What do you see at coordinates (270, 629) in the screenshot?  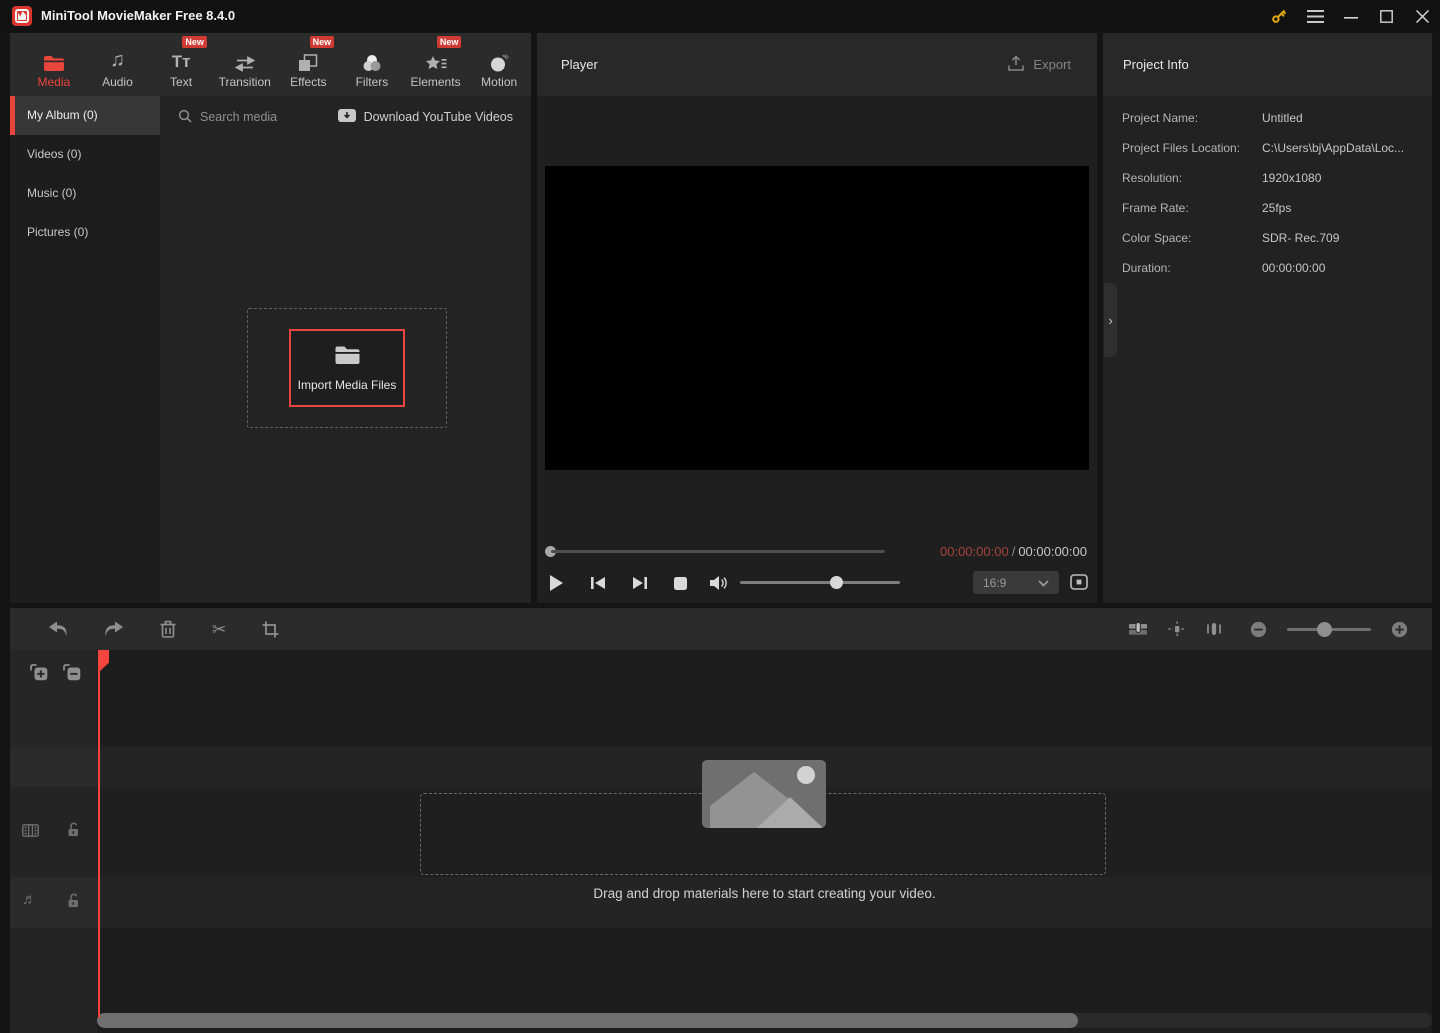 I see `crop-button` at bounding box center [270, 629].